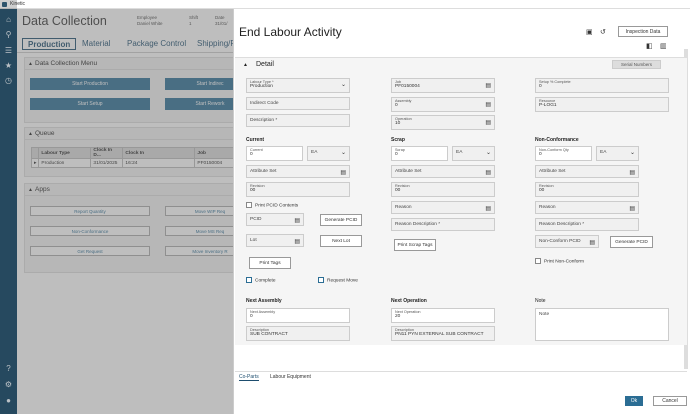 The width and height of the screenshot is (690, 414). Describe the element at coordinates (602, 324) in the screenshot. I see `note-textarea: Note` at that location.